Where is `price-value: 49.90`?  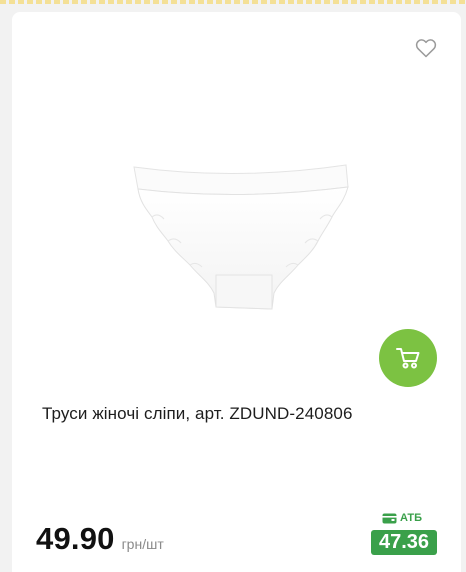 price-value: 49.90 is located at coordinates (75, 538).